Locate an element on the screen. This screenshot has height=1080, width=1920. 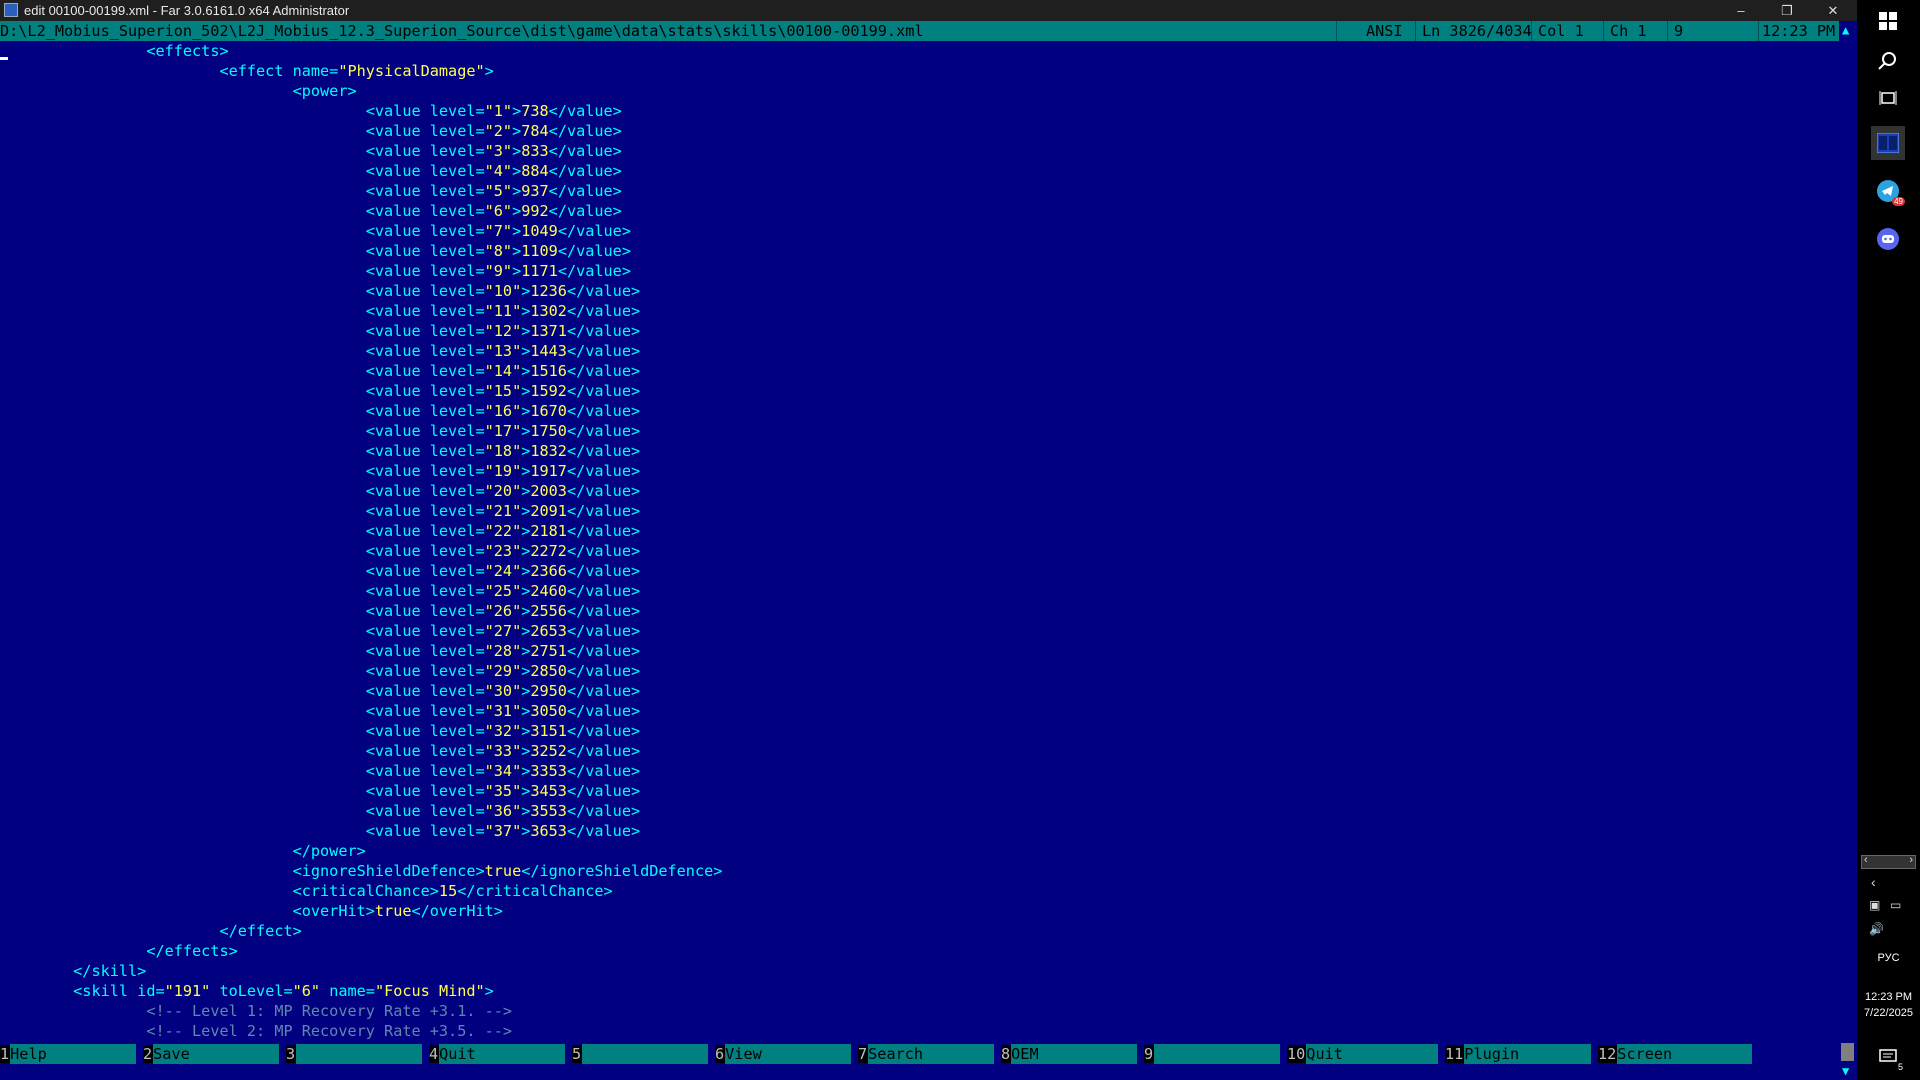
code-line-value: <value level="22">2181</value> is located at coordinates (503, 531).